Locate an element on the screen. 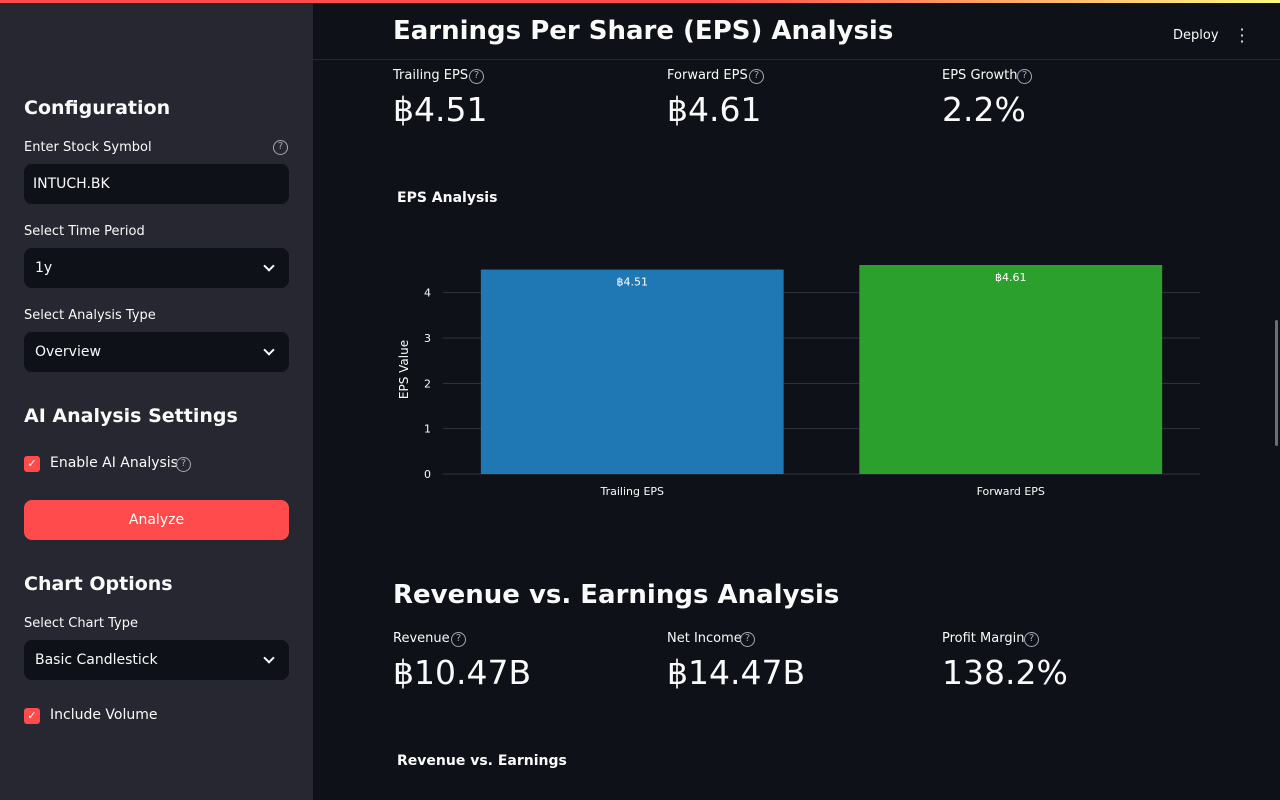  analyze-button-label: Analyze is located at coordinates (156, 520).